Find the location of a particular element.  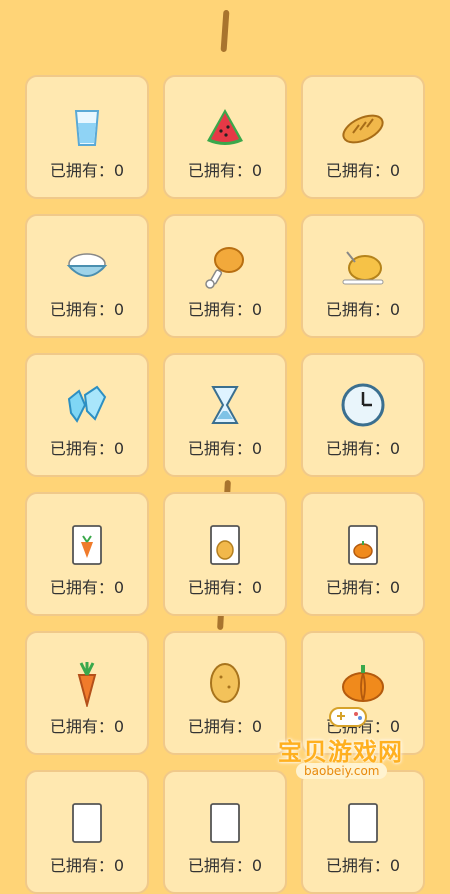

gamepad-icon is located at coordinates (348, 718).